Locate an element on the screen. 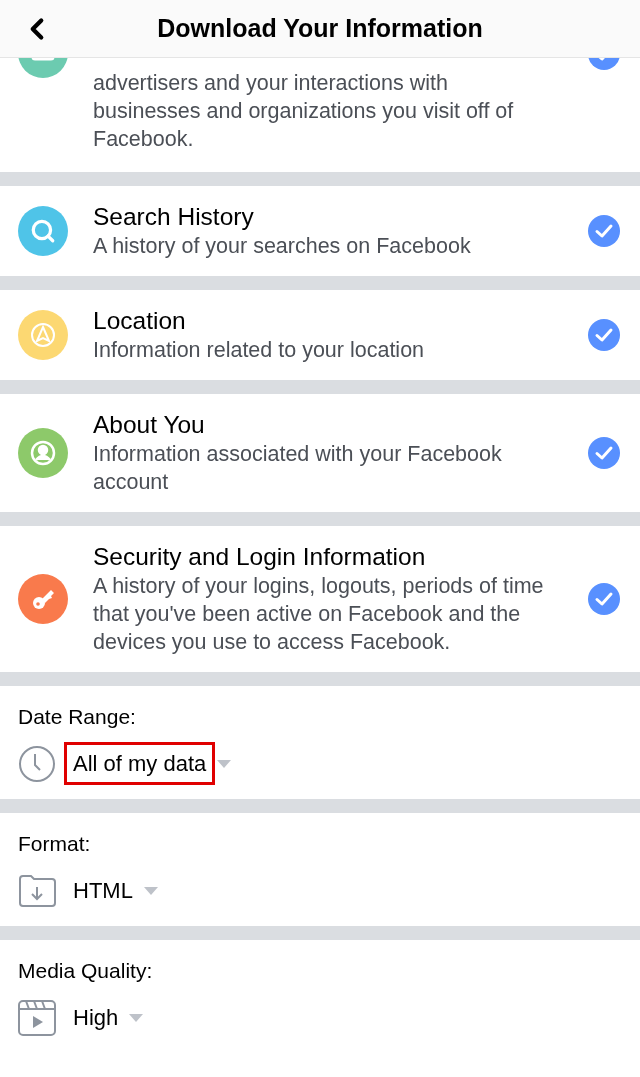 The width and height of the screenshot is (640, 1077). category-title: About You is located at coordinates (149, 425).